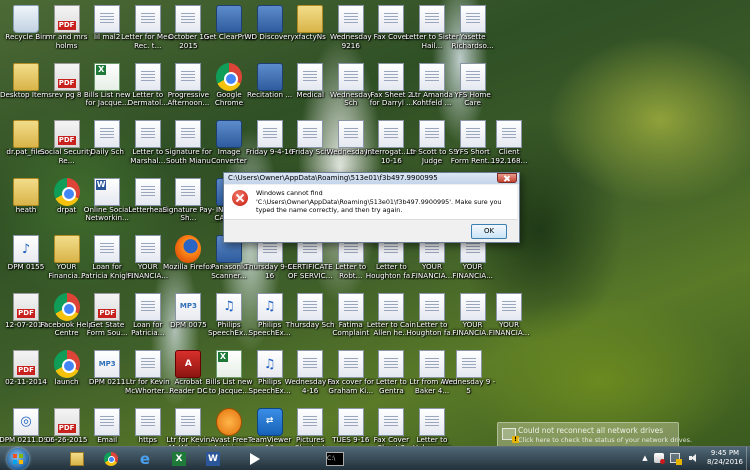 The image size is (750, 470). What do you see at coordinates (676, 459) in the screenshot?
I see `network-warning-icon` at bounding box center [676, 459].